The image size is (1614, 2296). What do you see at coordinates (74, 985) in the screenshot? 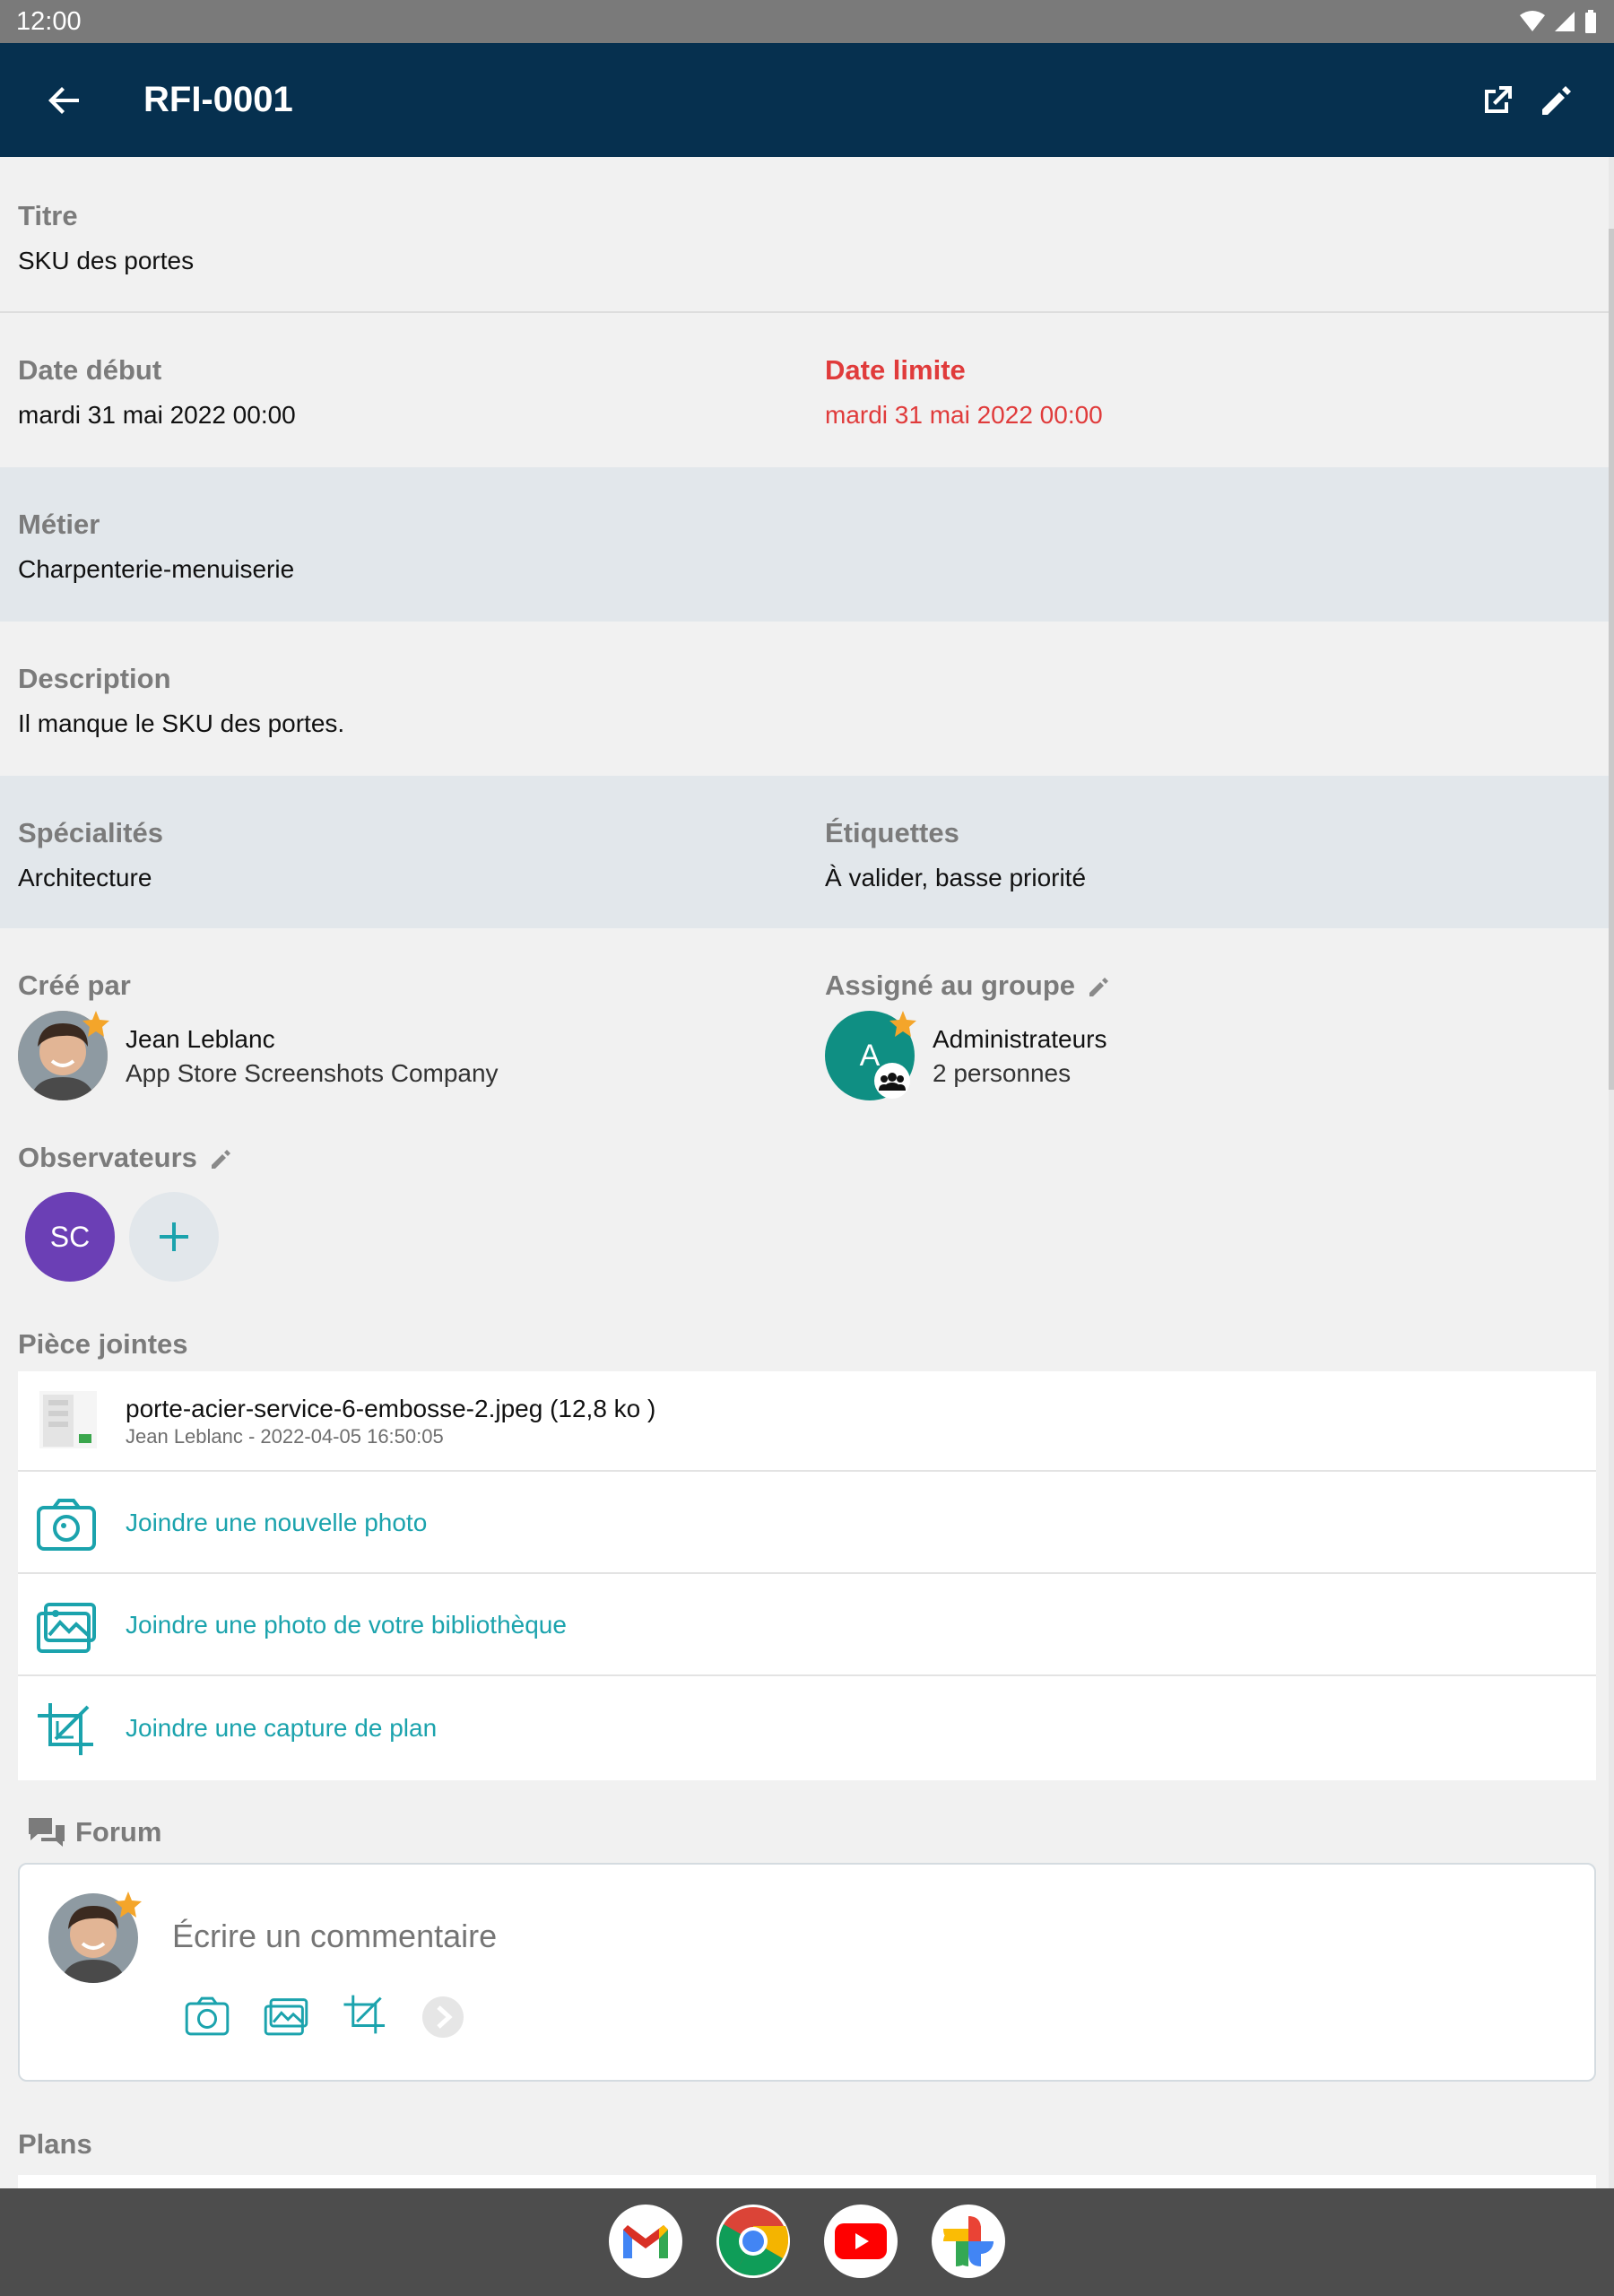
I see `created-by-label: Créé par` at bounding box center [74, 985].